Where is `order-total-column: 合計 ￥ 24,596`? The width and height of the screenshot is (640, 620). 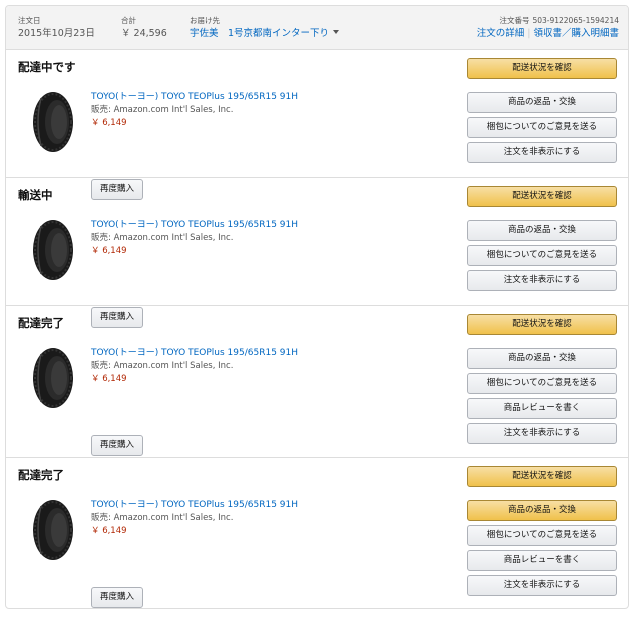 order-total-column: 合計 ￥ 24,596 is located at coordinates (144, 28).